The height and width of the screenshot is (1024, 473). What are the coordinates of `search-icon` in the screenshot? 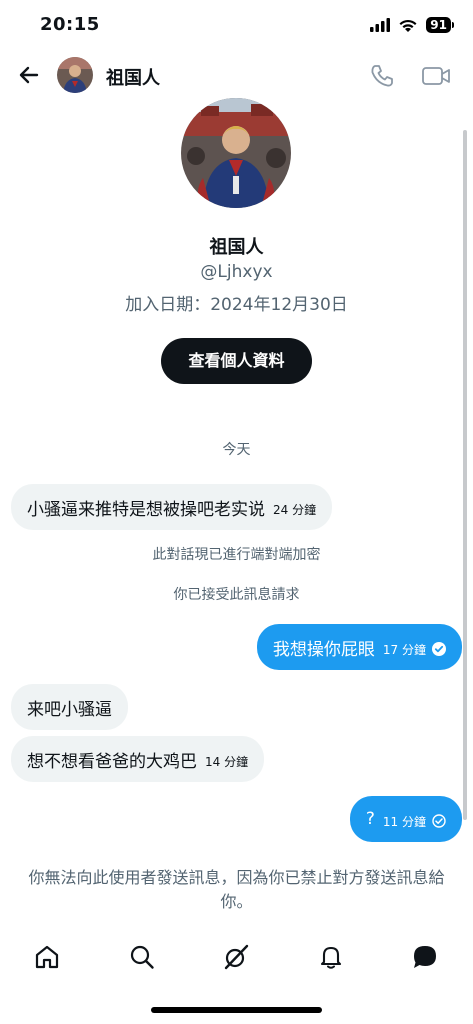 It's located at (142, 957).